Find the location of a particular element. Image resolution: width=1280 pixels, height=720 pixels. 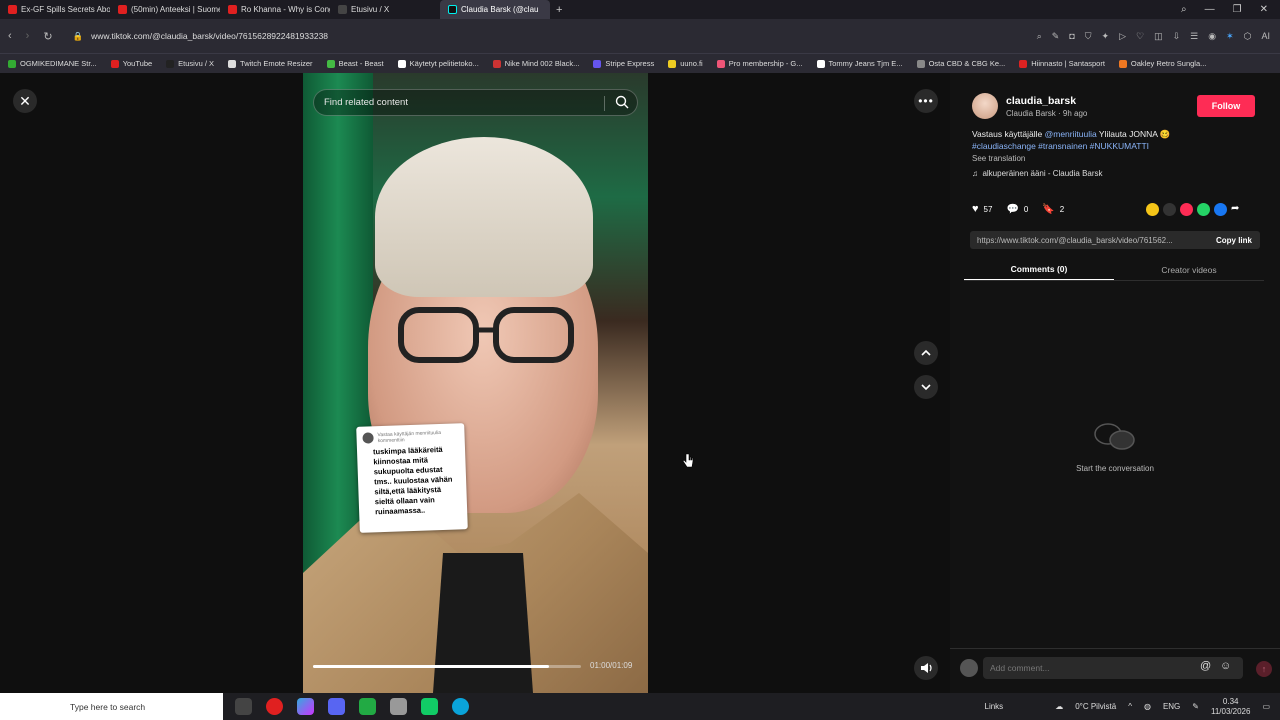

avatar is located at coordinates (985, 106).